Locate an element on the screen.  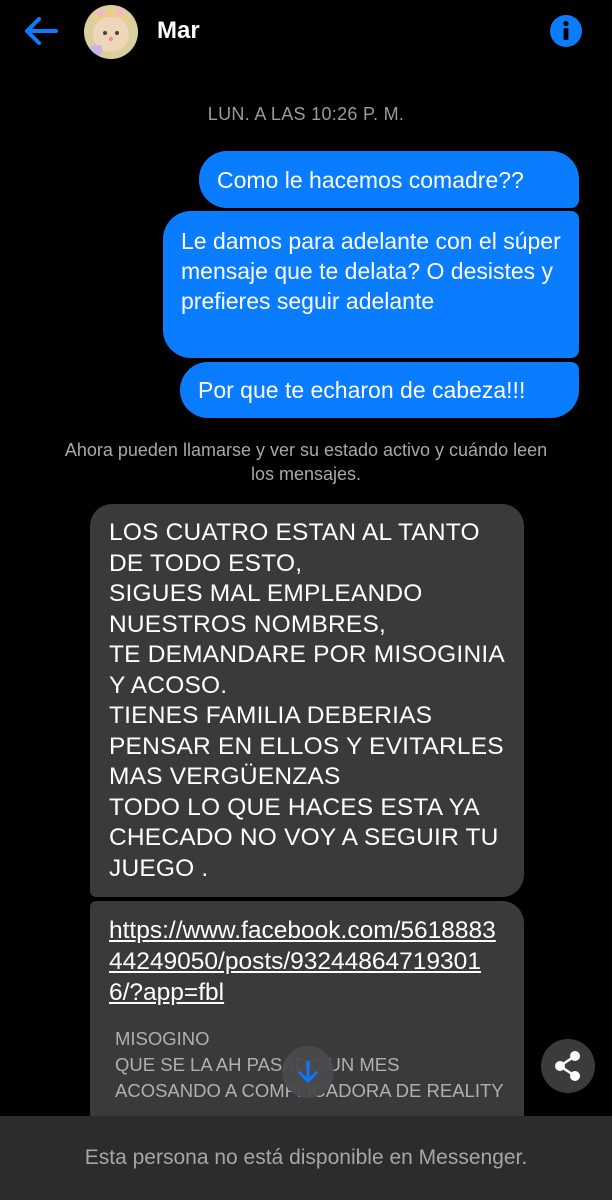
info-icon is located at coordinates (566, 31).